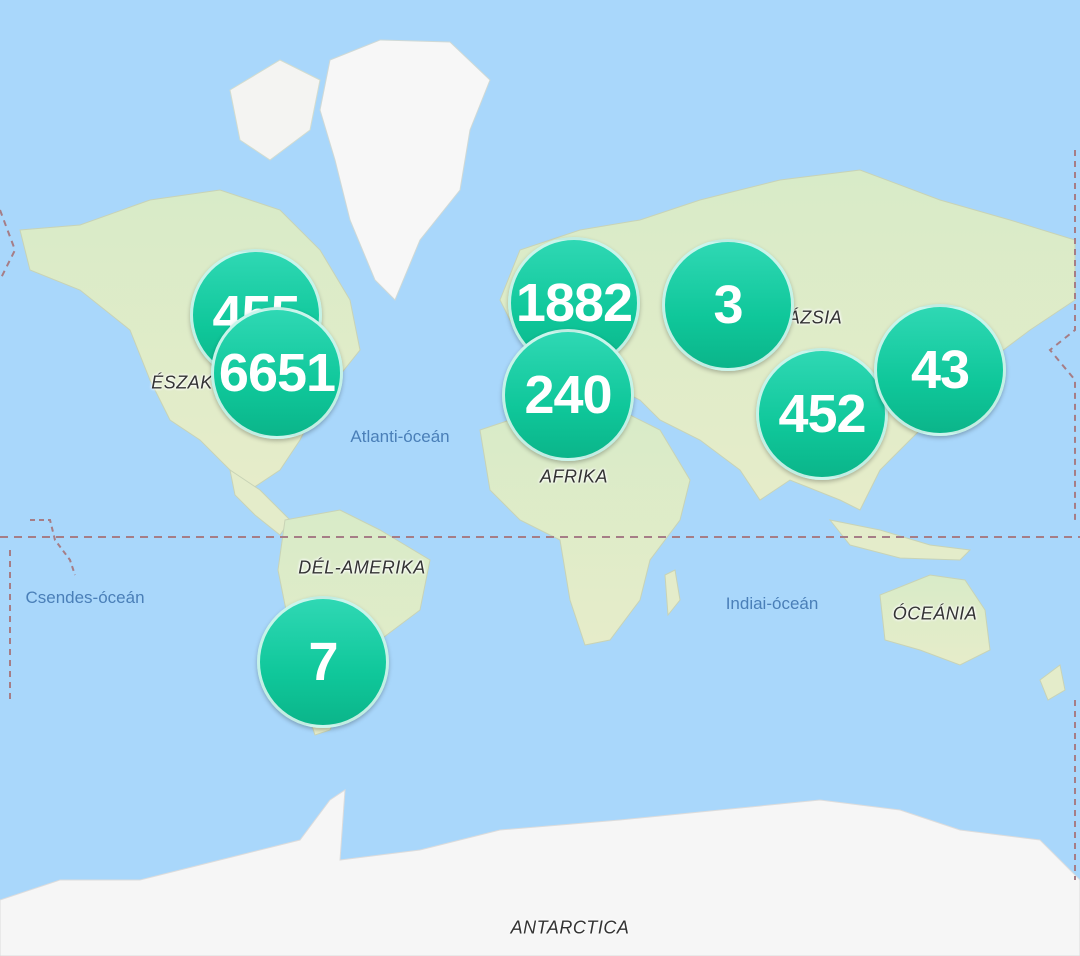  What do you see at coordinates (900, 540) in the screenshot?
I see `southeast-asia-islands-shape` at bounding box center [900, 540].